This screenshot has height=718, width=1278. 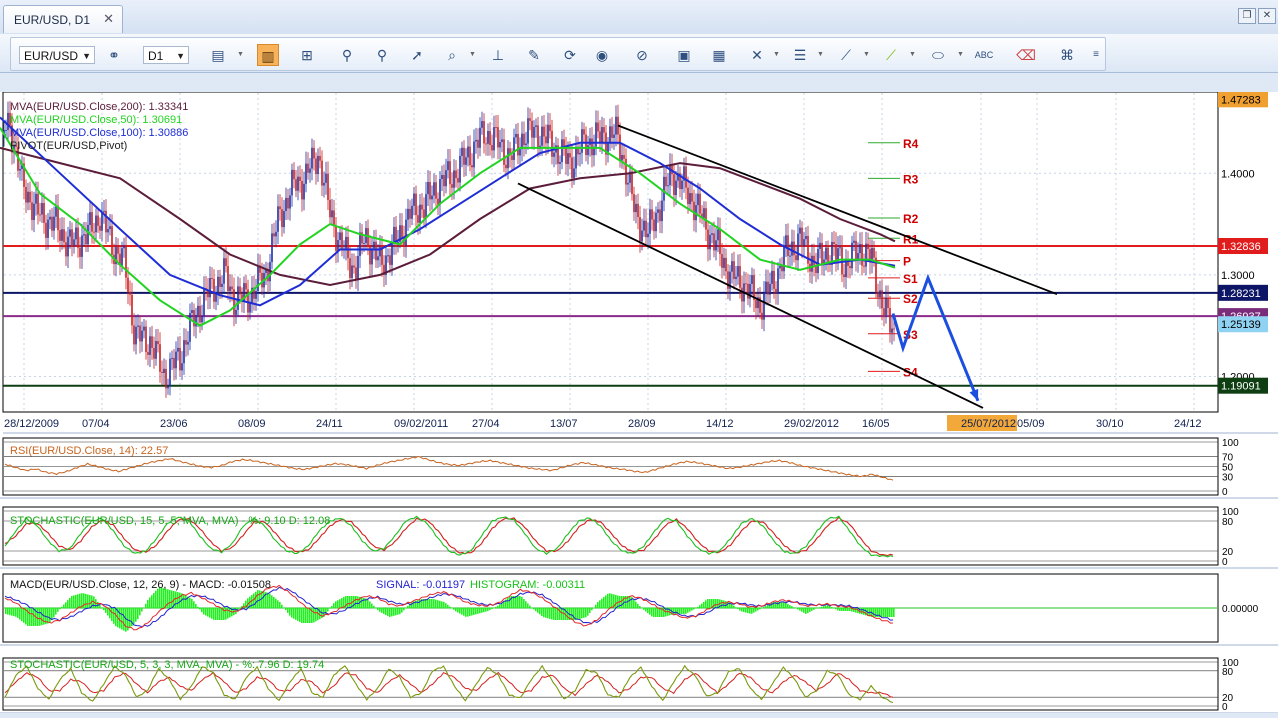 I want to click on refresh-icon: ✎, so click(x=534, y=55).